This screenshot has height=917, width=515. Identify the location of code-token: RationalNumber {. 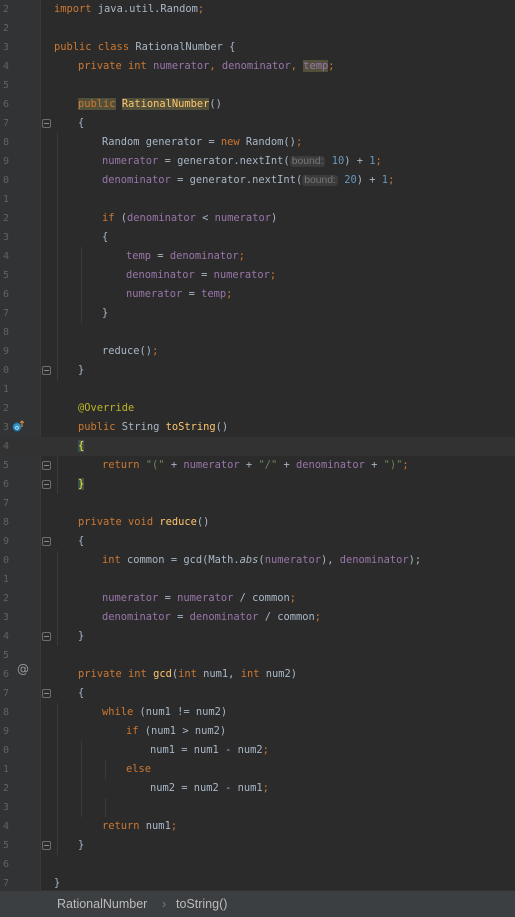
(185, 47).